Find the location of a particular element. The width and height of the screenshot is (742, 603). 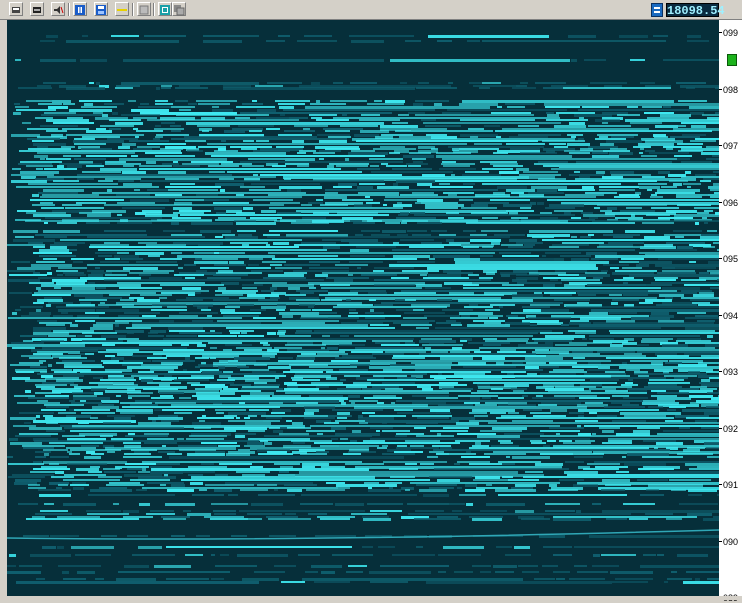

copy-icon is located at coordinates (179, 9).